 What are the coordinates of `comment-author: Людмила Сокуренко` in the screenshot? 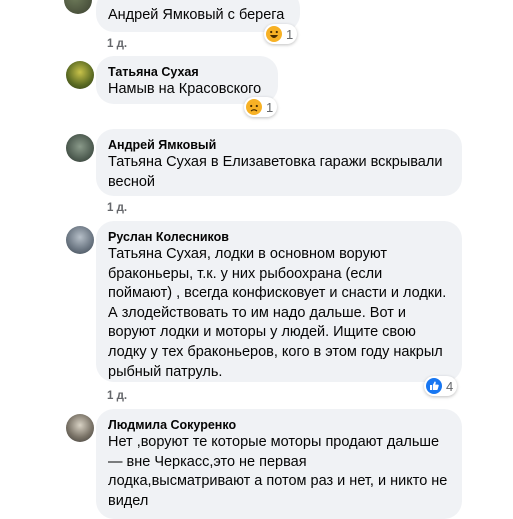 It's located at (279, 425).